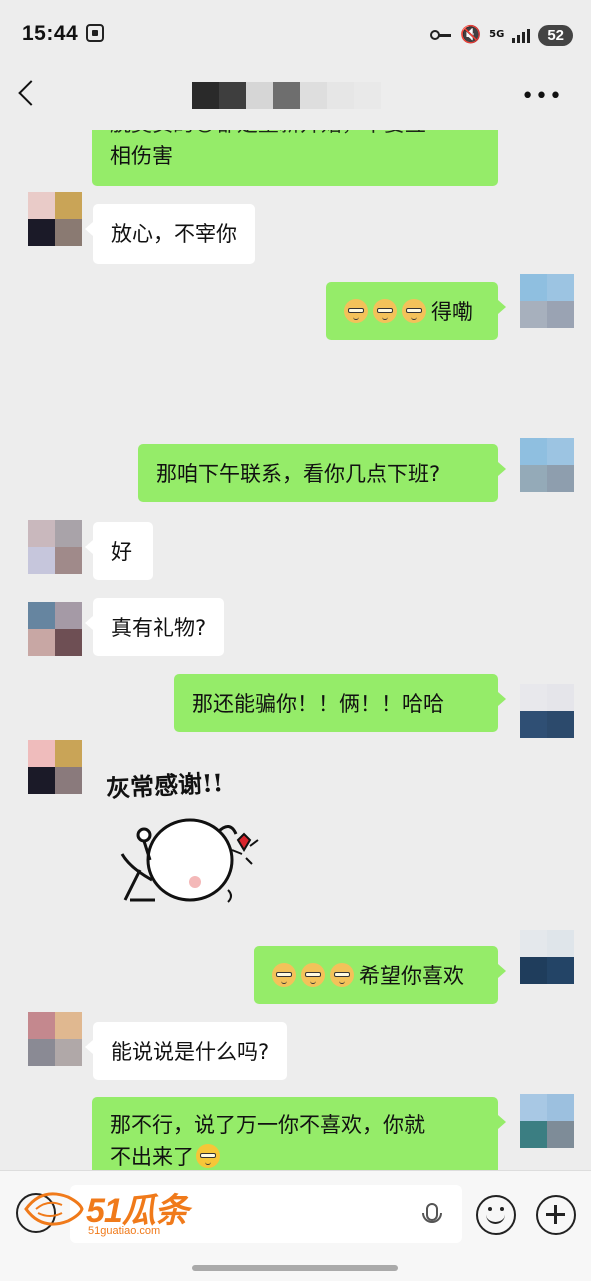 The width and height of the screenshot is (591, 1281). I want to click on emoji-button, so click(496, 1215).